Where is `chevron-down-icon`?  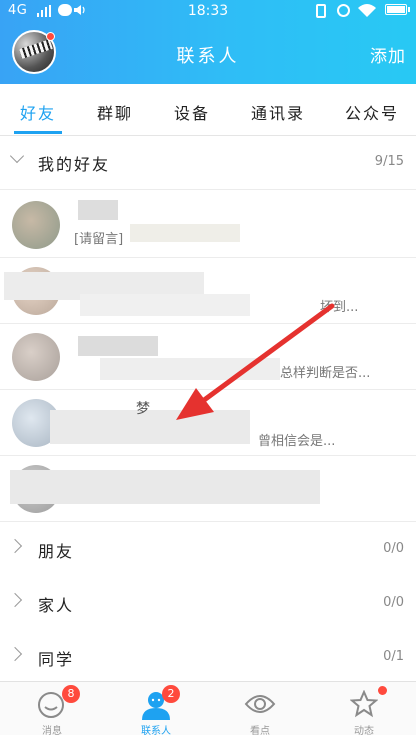 chevron-down-icon is located at coordinates (17, 156).